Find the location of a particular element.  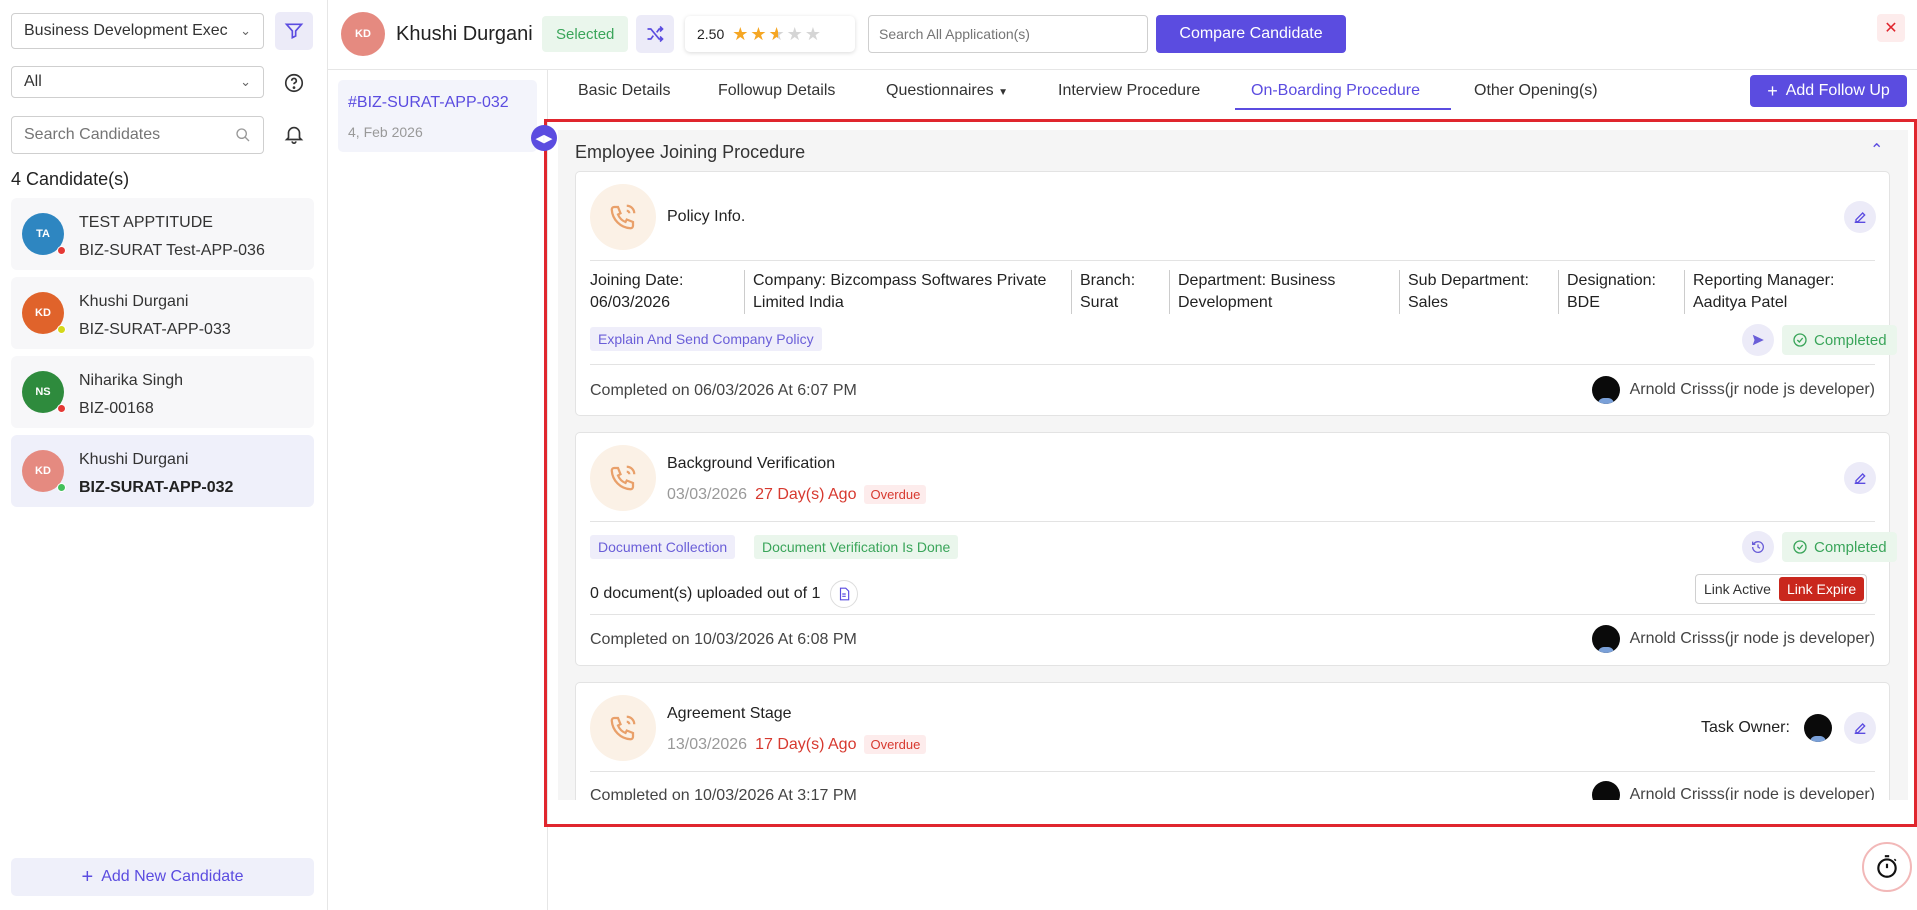

rating-value: 2.50 is located at coordinates (711, 34).